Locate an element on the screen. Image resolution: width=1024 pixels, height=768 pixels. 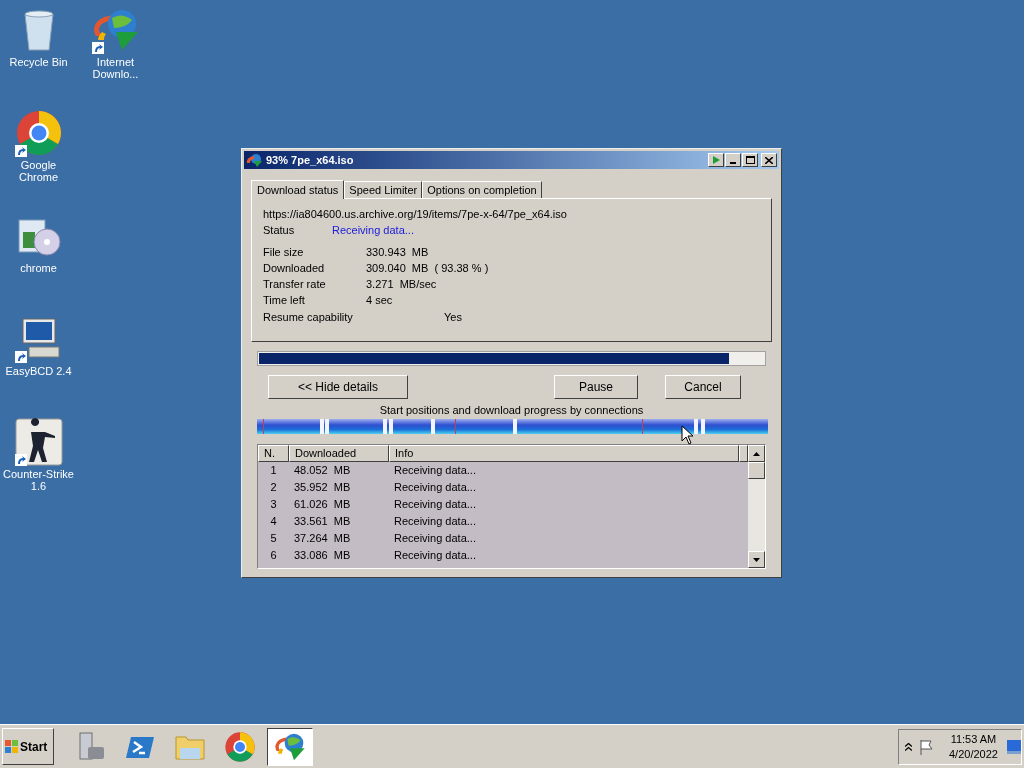
cancel-button: Cancel is located at coordinates (703, 387).